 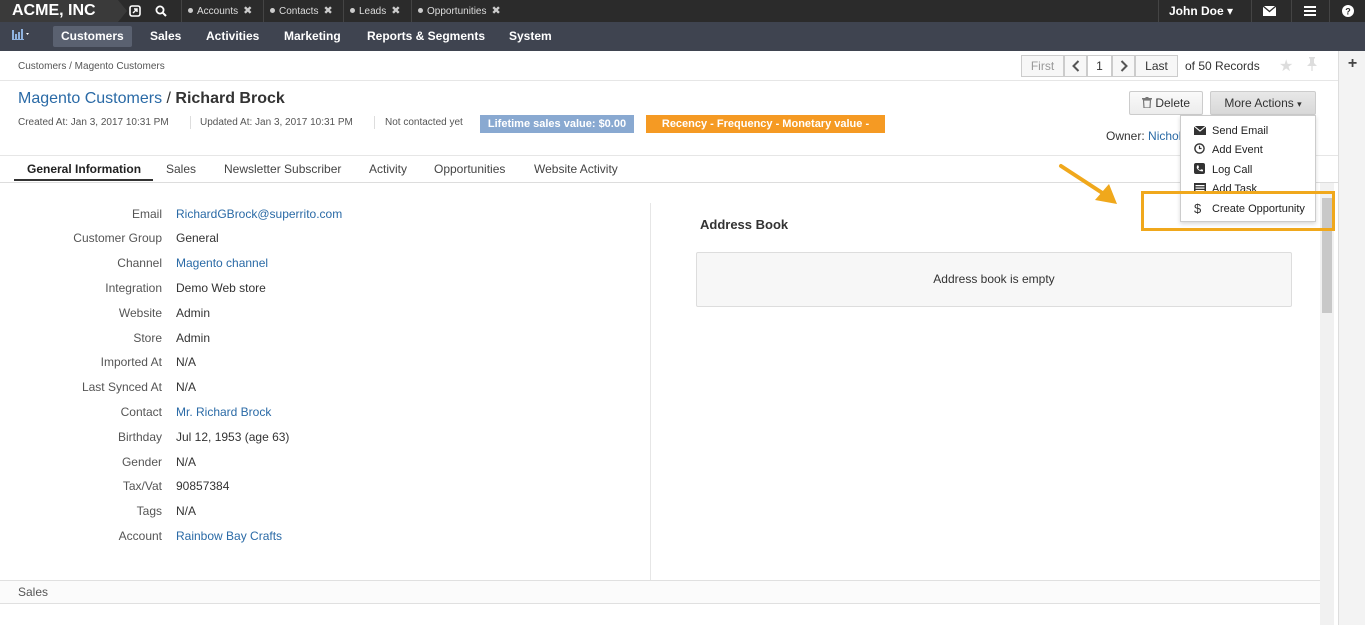 What do you see at coordinates (93, 122) in the screenshot?
I see `created-at: Created At: Jan 3, 2017 10:31 PM` at bounding box center [93, 122].